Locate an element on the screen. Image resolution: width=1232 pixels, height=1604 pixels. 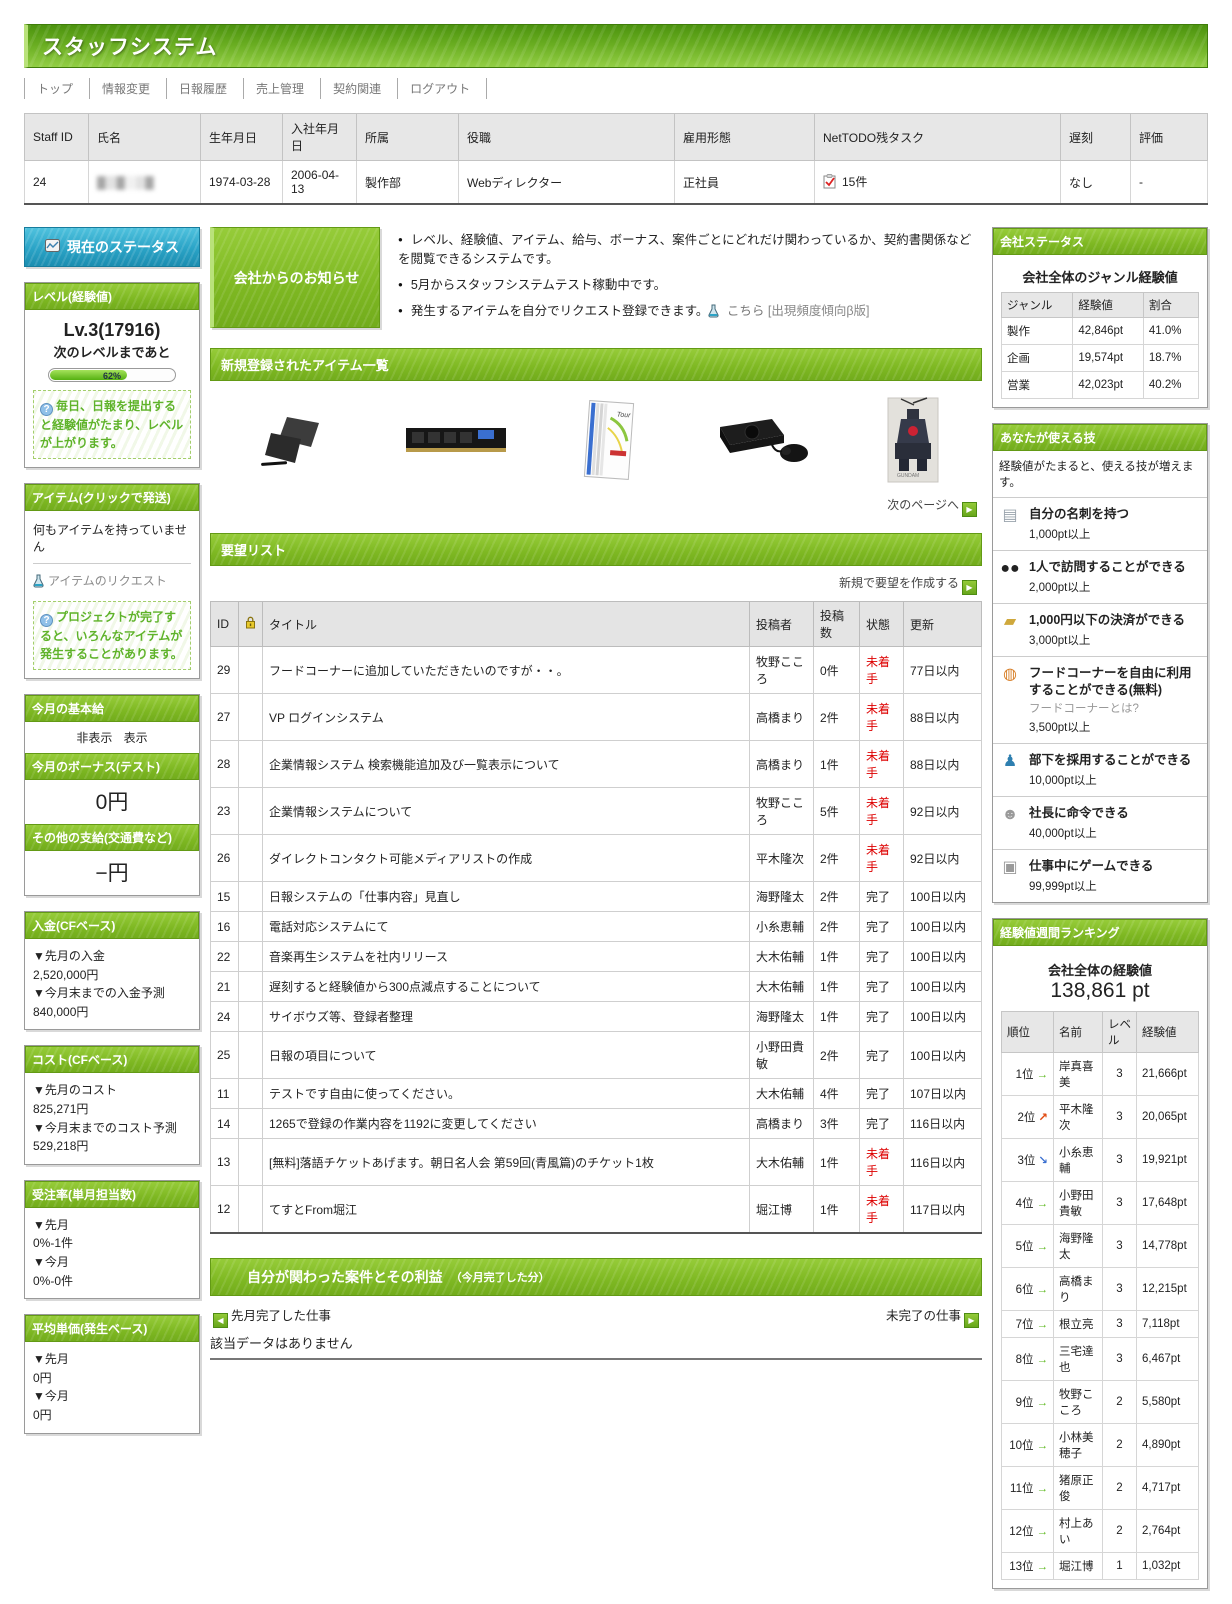
skills-header: あなたが使える技 is located at coordinates (1100, 437).